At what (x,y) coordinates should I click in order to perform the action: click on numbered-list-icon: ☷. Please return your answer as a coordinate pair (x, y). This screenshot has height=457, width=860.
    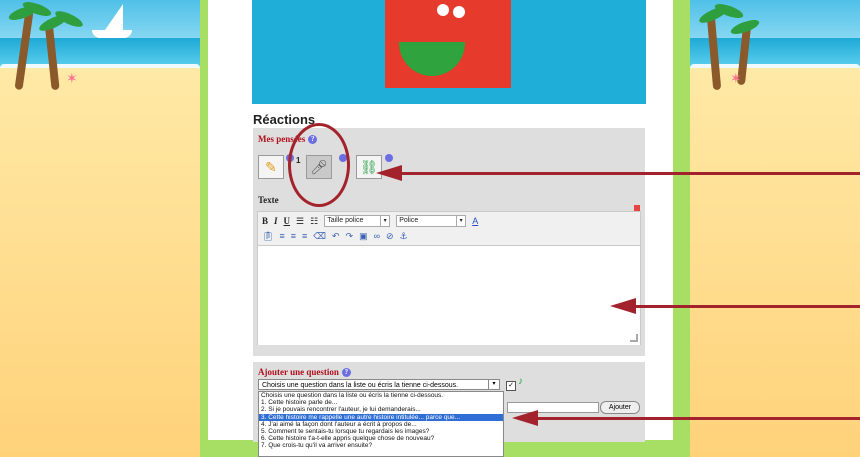
    Looking at the image, I should click on (314, 221).